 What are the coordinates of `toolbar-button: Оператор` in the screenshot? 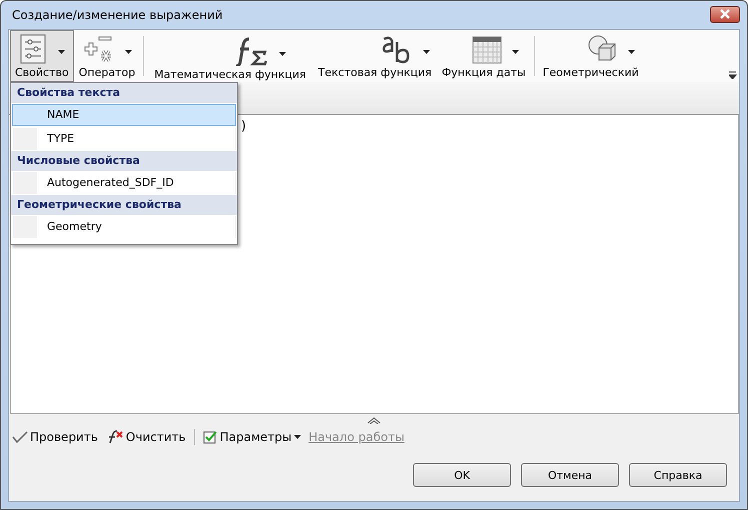 It's located at (107, 56).